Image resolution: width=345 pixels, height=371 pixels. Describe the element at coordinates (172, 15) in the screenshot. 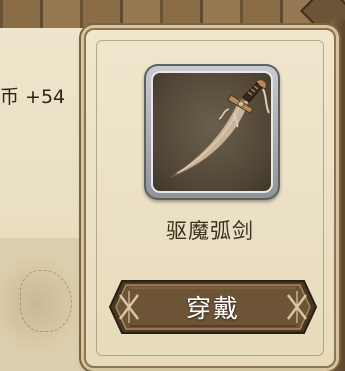

I see `top-wood-border` at that location.